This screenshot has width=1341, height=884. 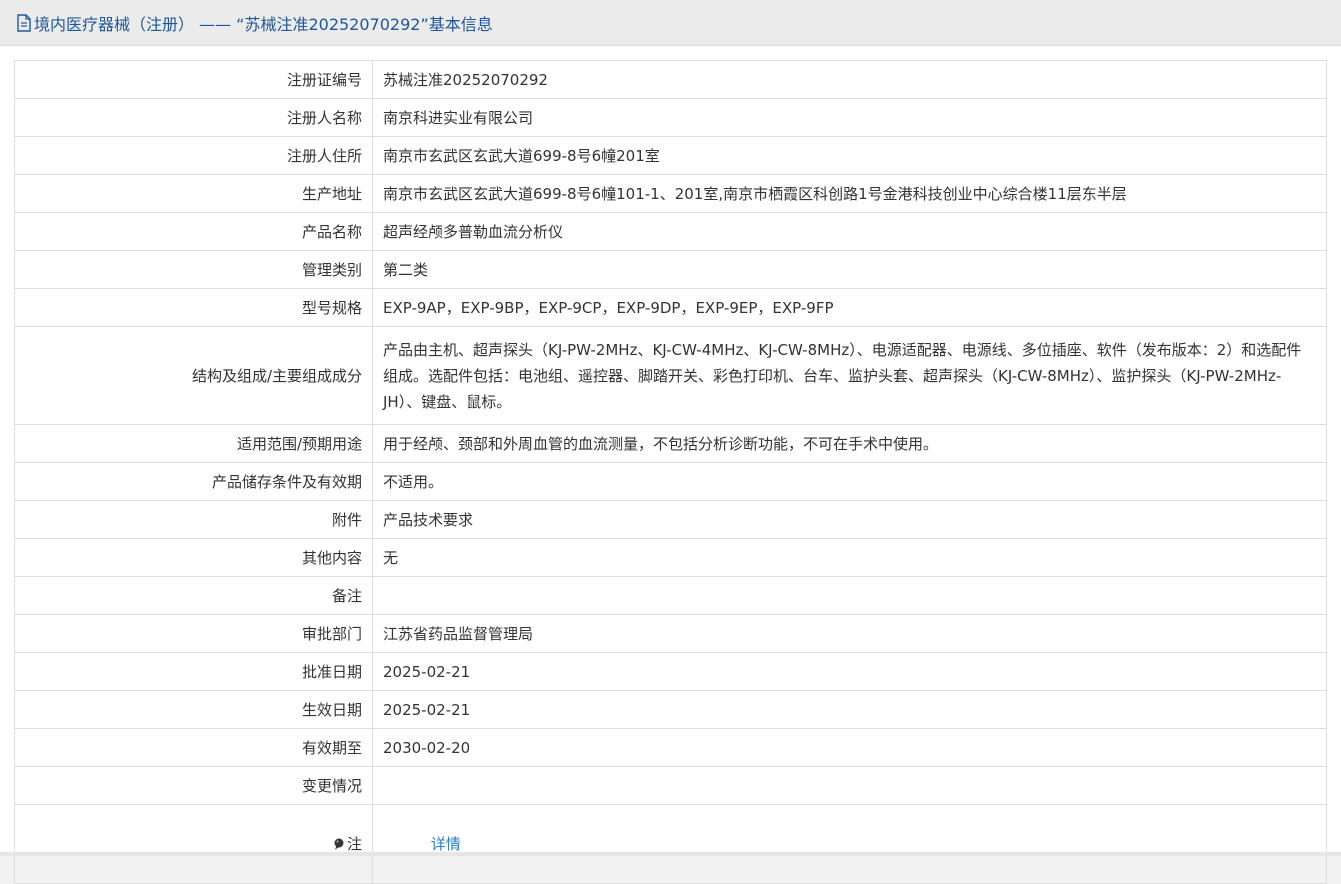 I want to click on table-row: 审批部门 江苏省药品监督管理局, so click(x=670, y=633).